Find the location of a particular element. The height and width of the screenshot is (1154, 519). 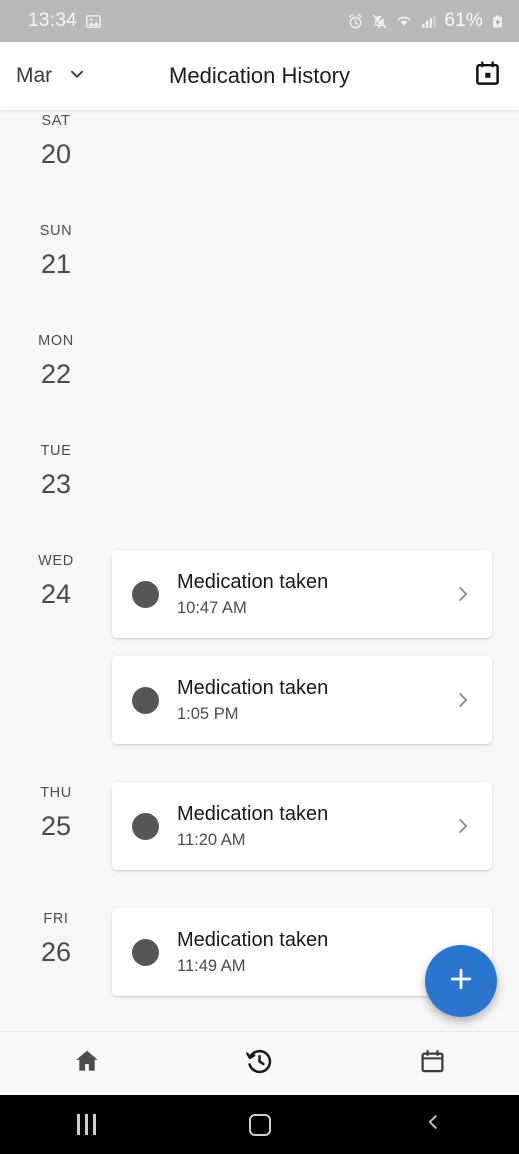

medication-entry-card: Medication taken 10:47 AM is located at coordinates (302, 594).